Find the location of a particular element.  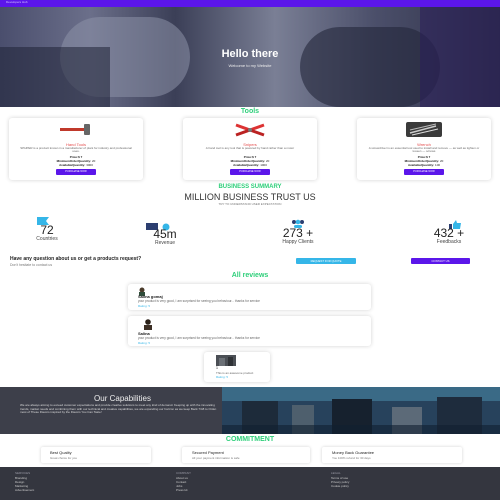

tool-avail-value: 3000 is located at coordinates (89, 165).